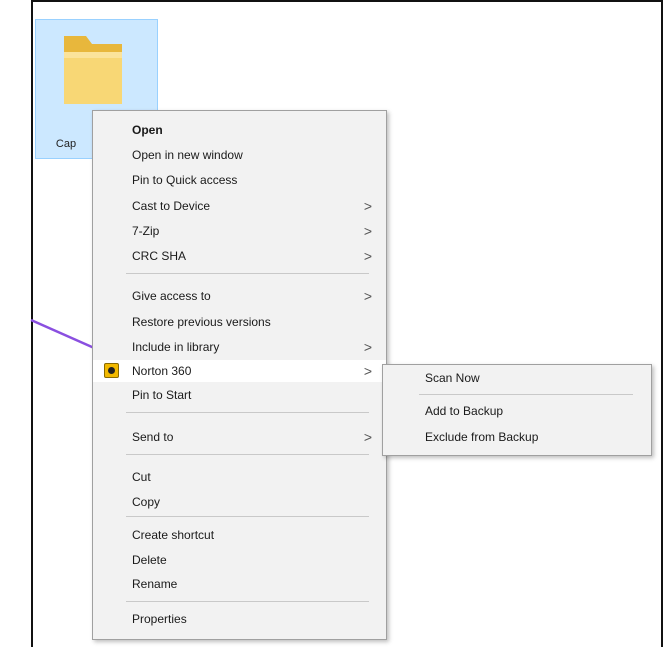 This screenshot has width=666, height=647. I want to click on menu-item-label: Restore previous versions, so click(201, 322).